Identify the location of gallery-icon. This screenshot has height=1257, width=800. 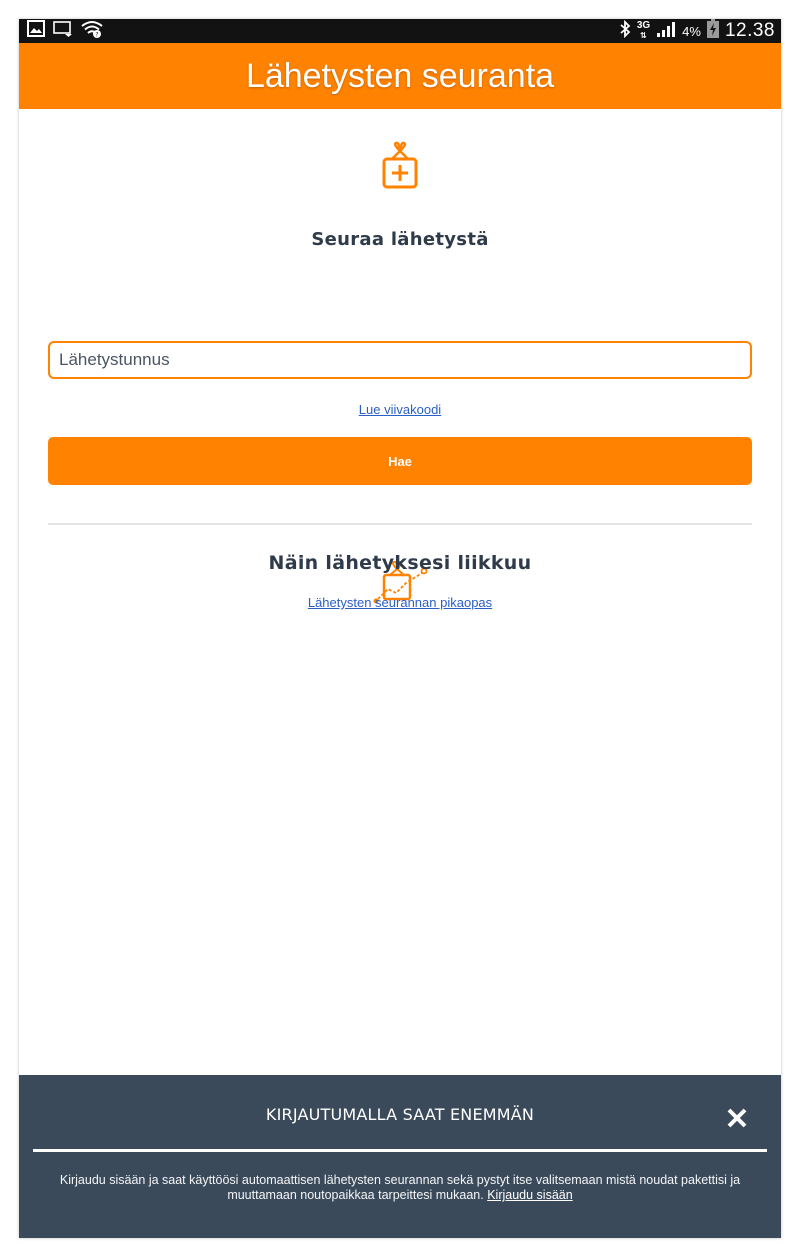
(36, 31).